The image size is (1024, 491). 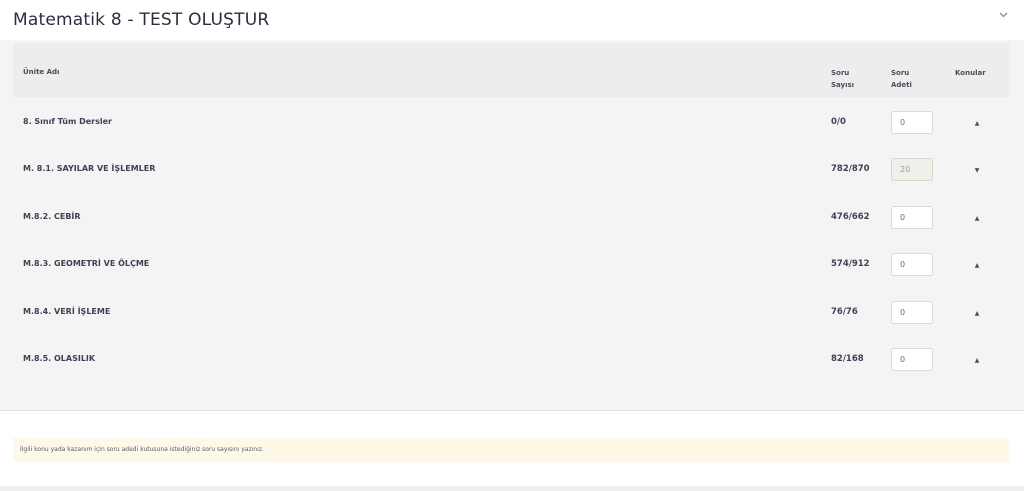 I want to click on question-count: 782/870, so click(x=850, y=169).